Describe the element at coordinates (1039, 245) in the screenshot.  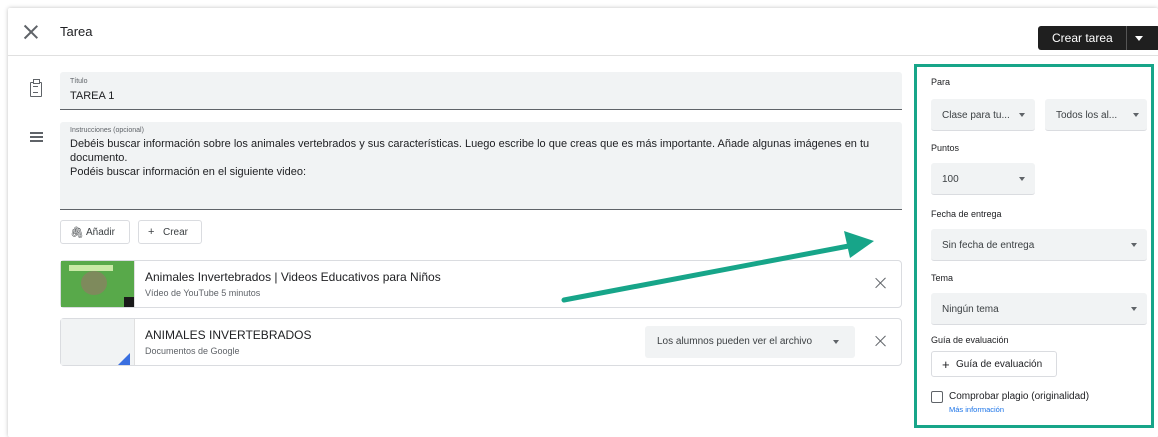
I see `due-date-select: Sin fecha de entrega` at that location.